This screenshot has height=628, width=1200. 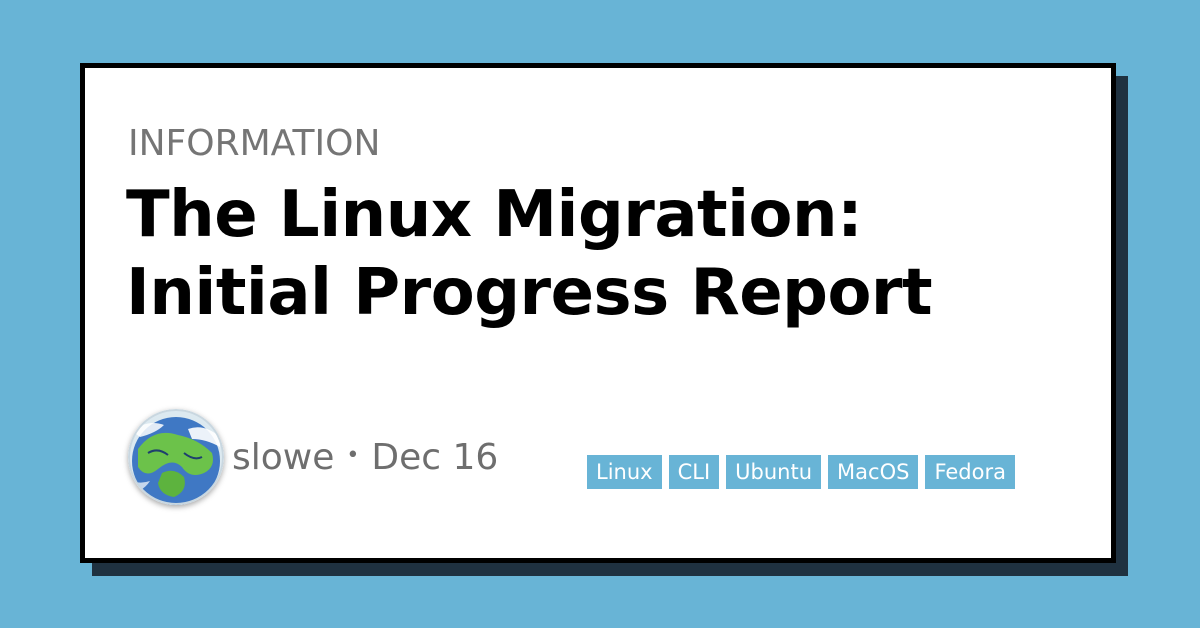 I want to click on tag-cli: CLI, so click(x=694, y=472).